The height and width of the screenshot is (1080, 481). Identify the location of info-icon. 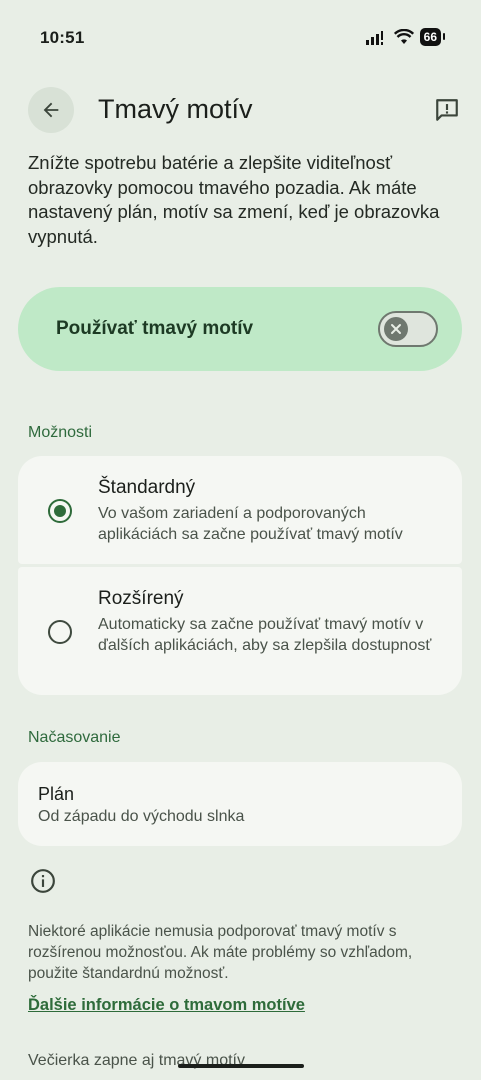
(43, 881).